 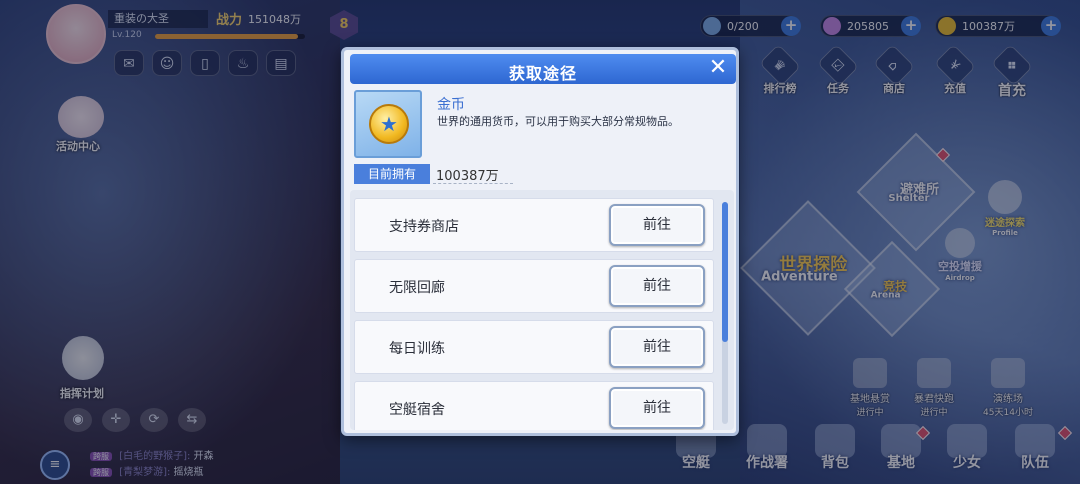 I want to click on source-name: 无限回廊, so click(x=417, y=288).